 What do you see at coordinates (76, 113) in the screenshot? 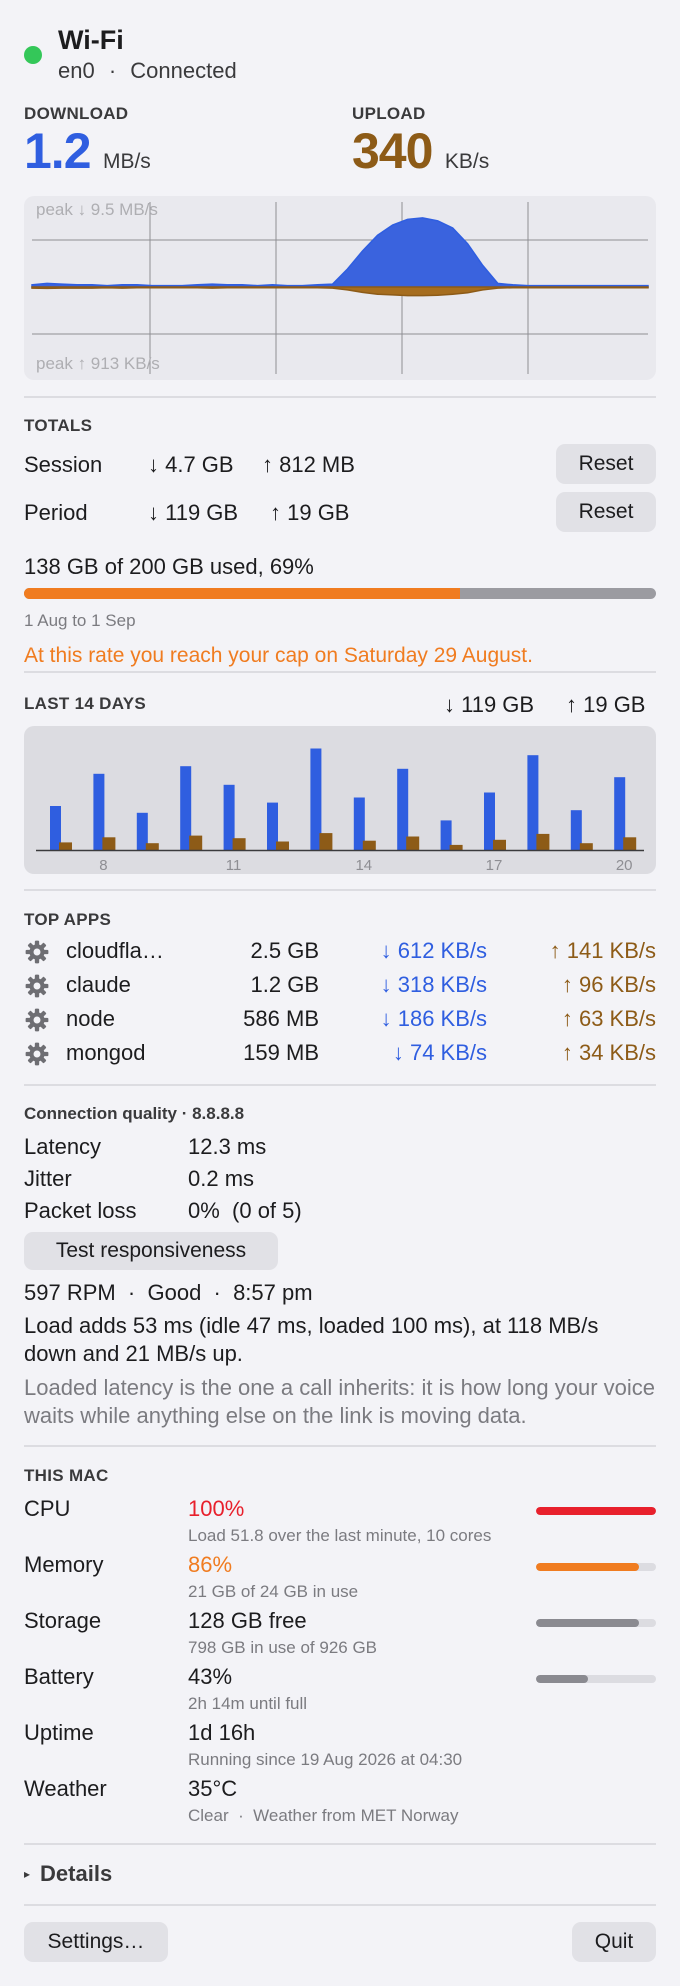
I see `download-label: DOWNLOAD` at bounding box center [76, 113].